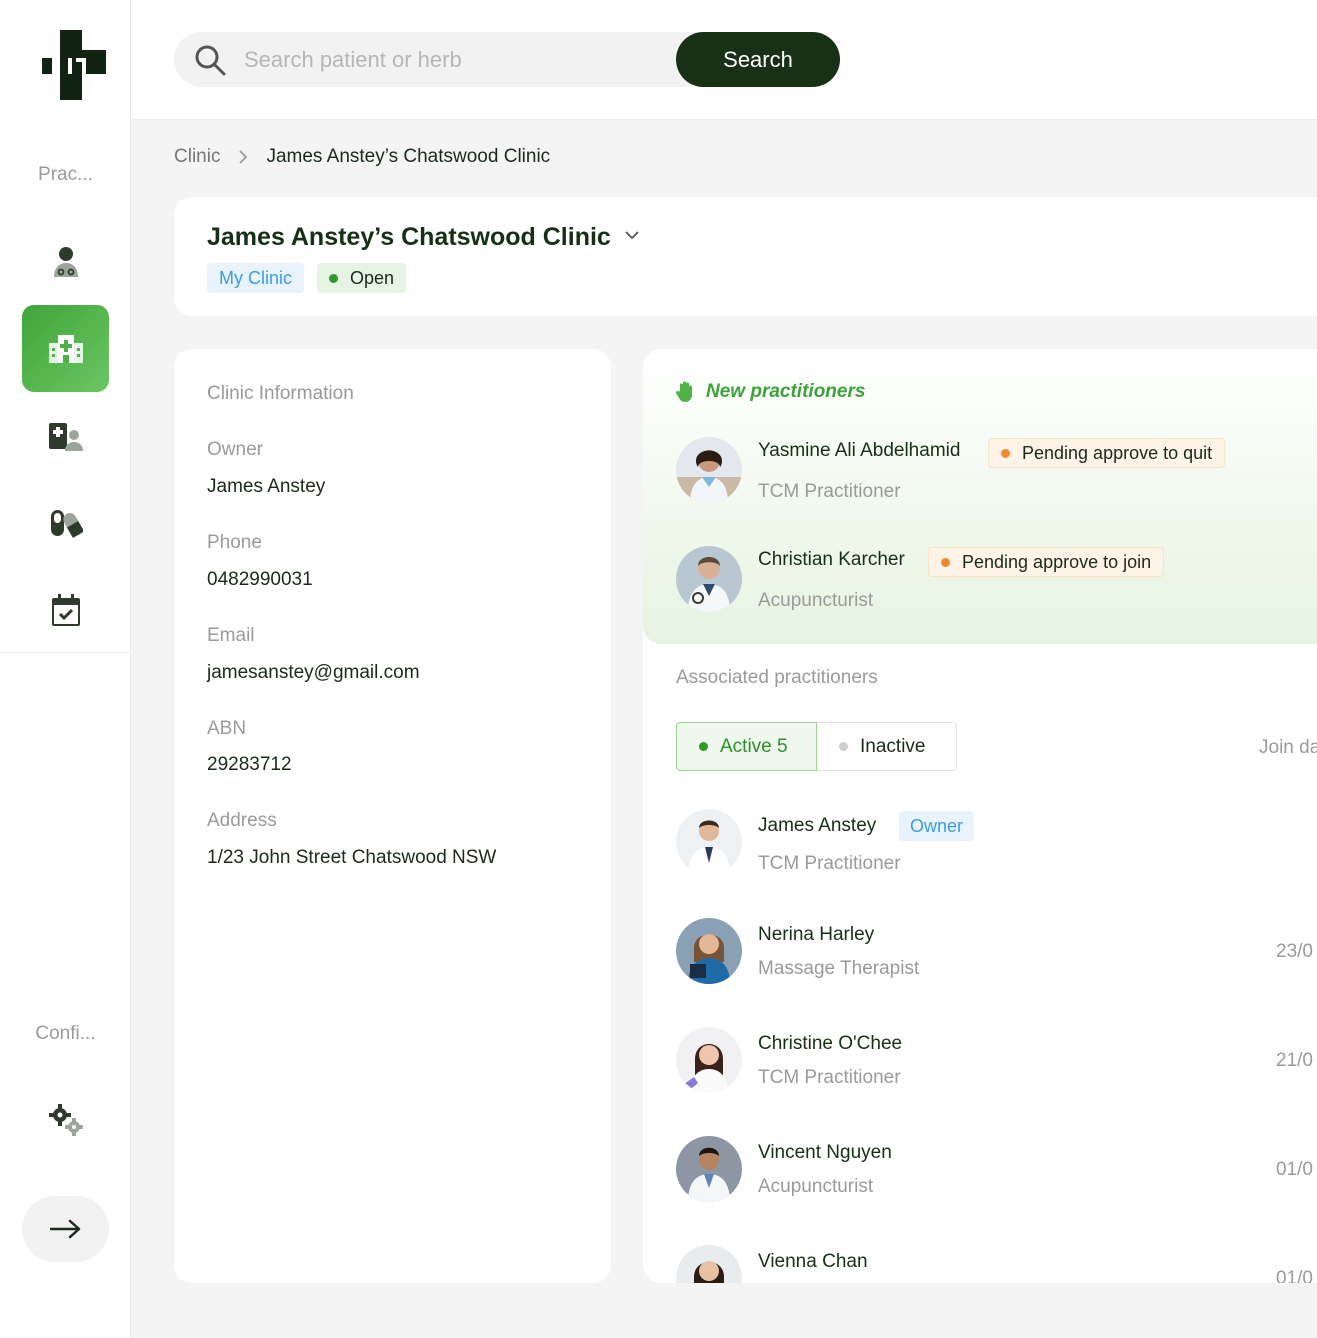 This screenshot has width=1317, height=1338. What do you see at coordinates (758, 59) in the screenshot?
I see `search-button: Search` at bounding box center [758, 59].